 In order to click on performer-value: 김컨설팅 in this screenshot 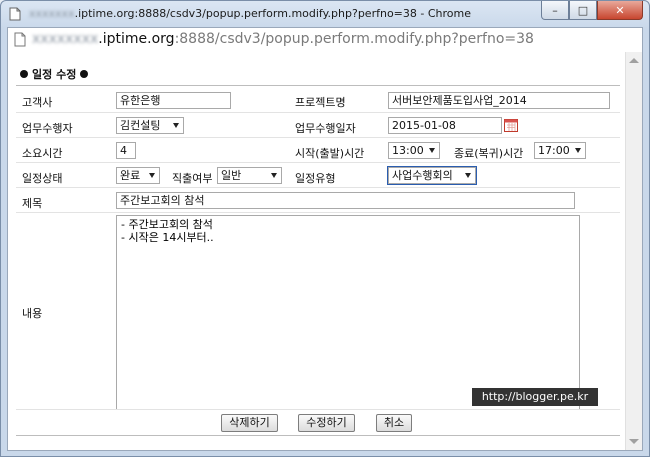, I will do `click(140, 125)`.